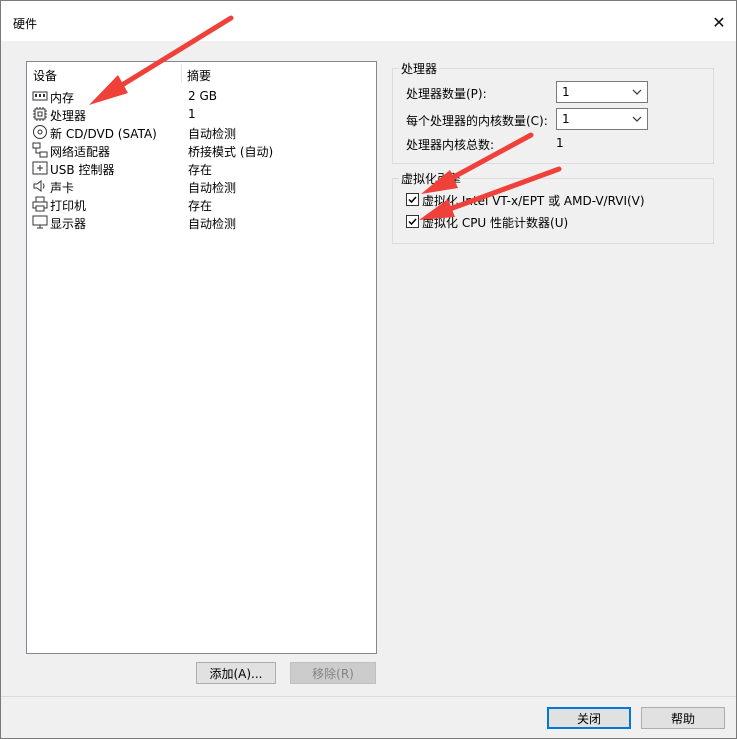 The height and width of the screenshot is (739, 737). I want to click on remove-device-button: 移除(R), so click(333, 673).